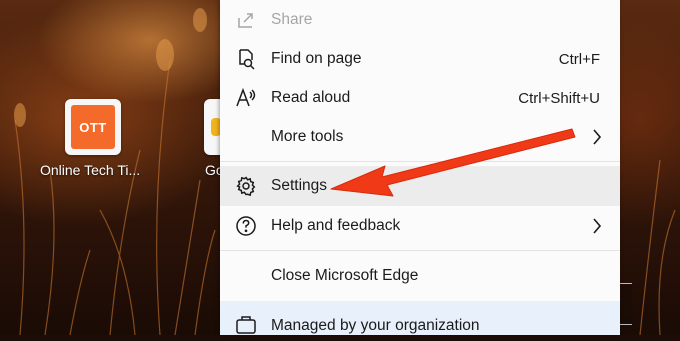  I want to click on menu-item-label: Help and feedback, so click(336, 225).